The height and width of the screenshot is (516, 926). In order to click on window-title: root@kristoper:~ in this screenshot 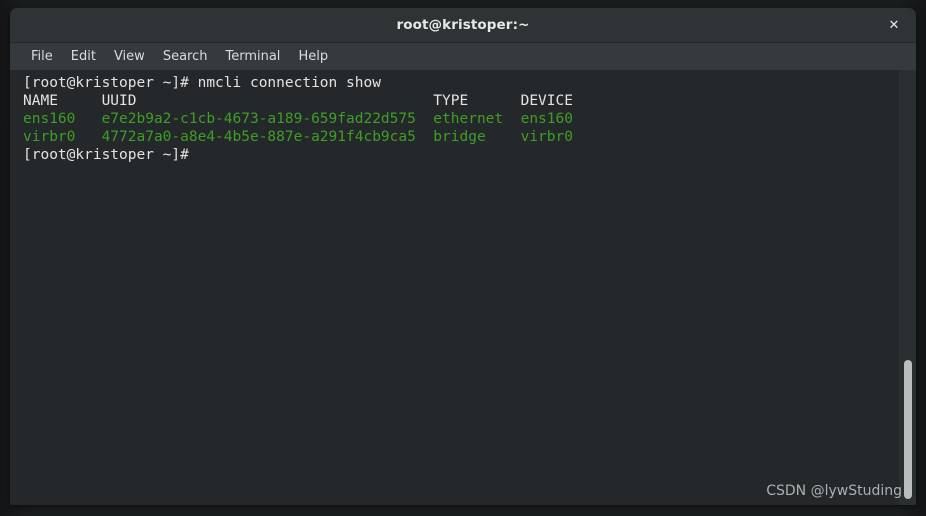, I will do `click(463, 25)`.